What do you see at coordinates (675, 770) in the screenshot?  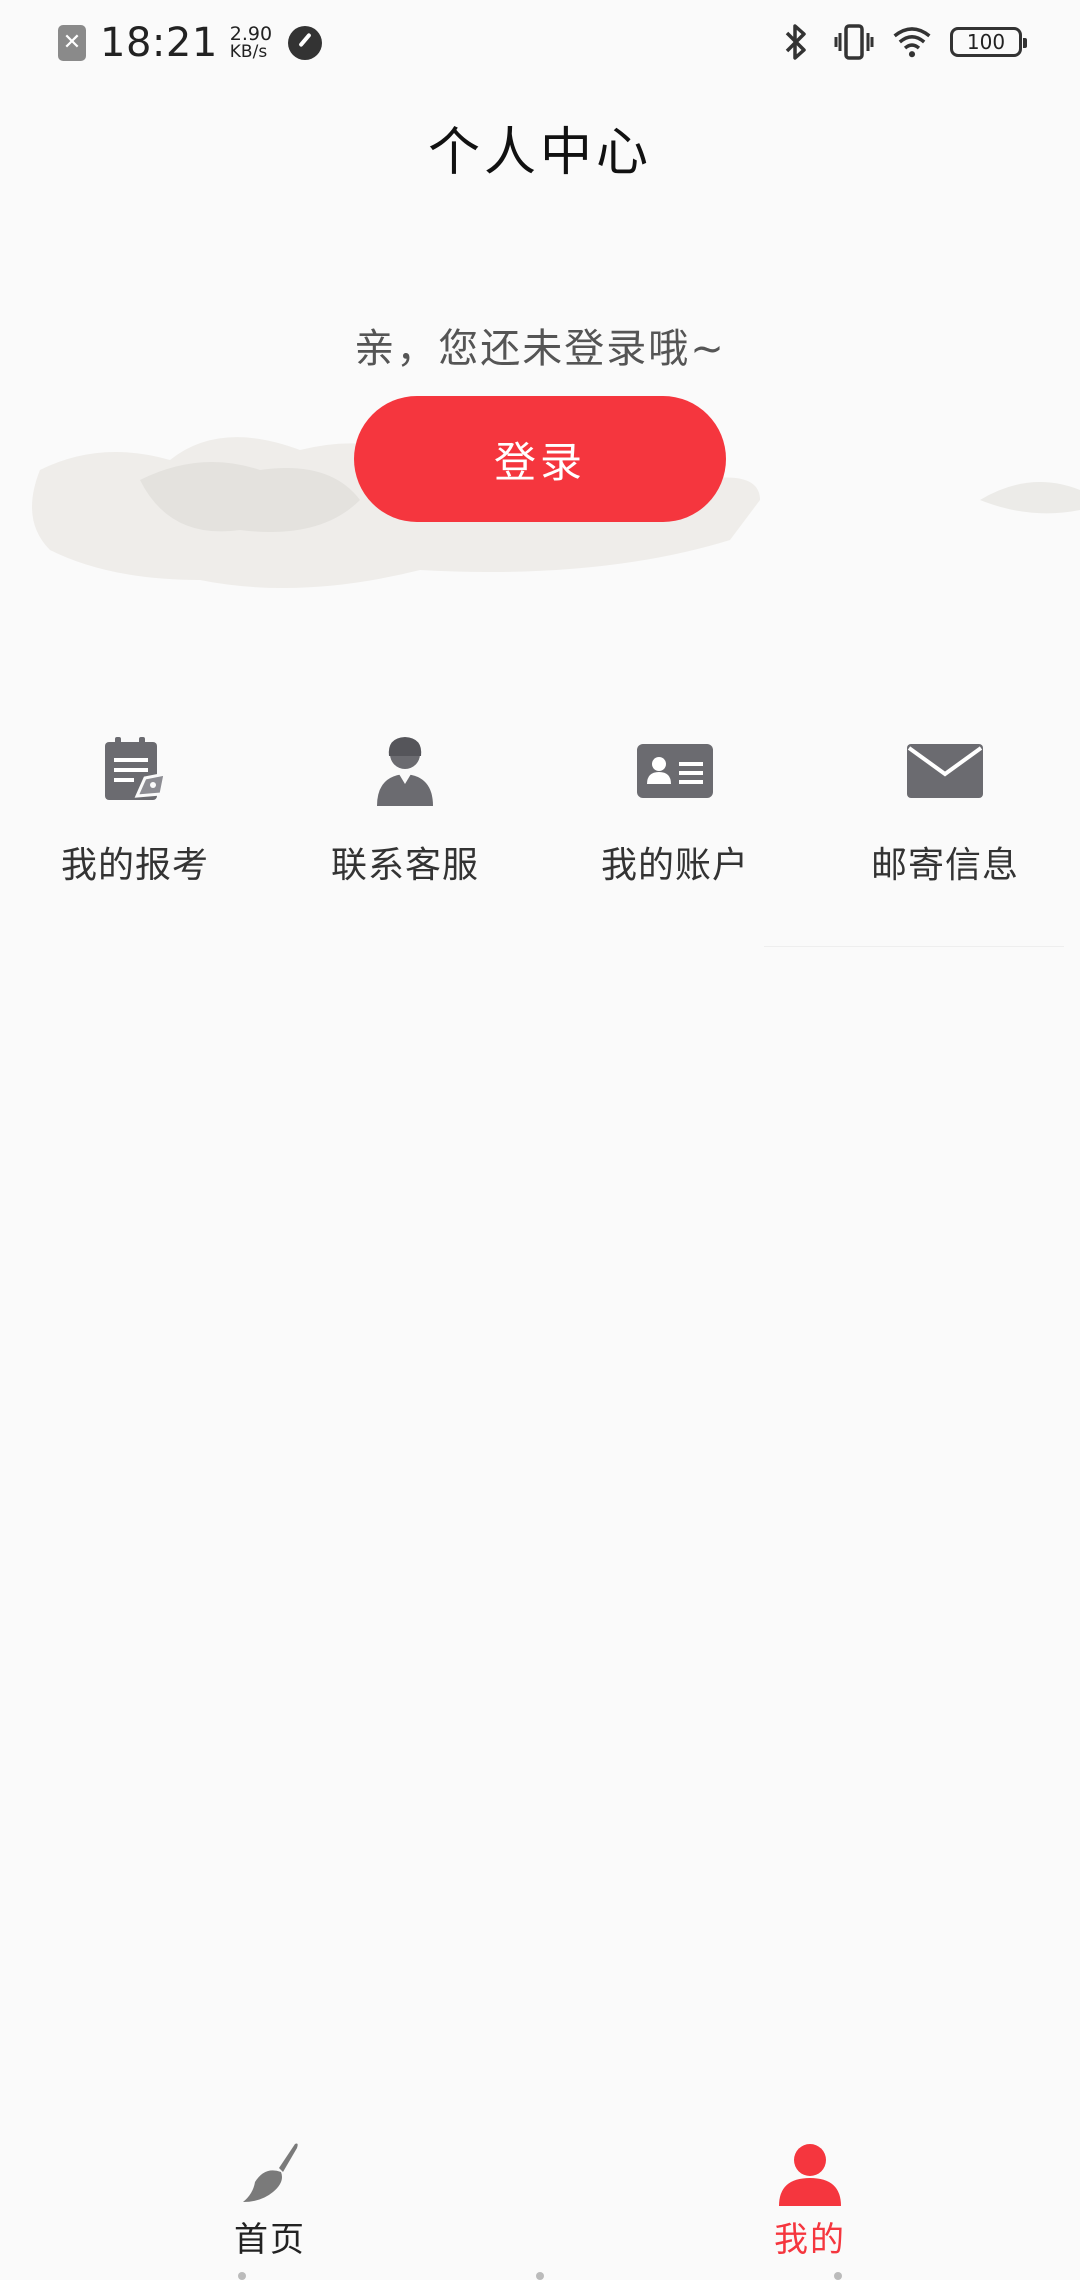 I see `account-card-icon` at bounding box center [675, 770].